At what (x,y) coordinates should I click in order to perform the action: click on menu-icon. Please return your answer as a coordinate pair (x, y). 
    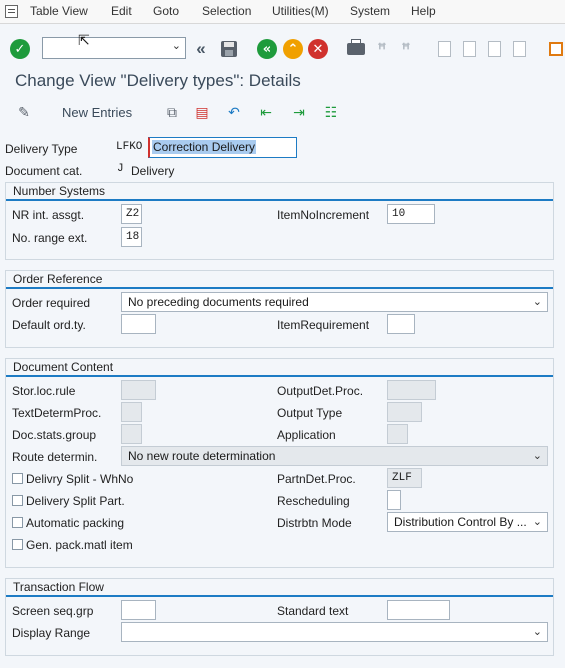
    Looking at the image, I should click on (11, 11).